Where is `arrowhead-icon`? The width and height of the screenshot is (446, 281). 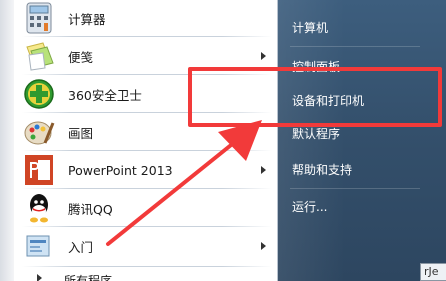
arrowhead-icon is located at coordinates (240, 140).